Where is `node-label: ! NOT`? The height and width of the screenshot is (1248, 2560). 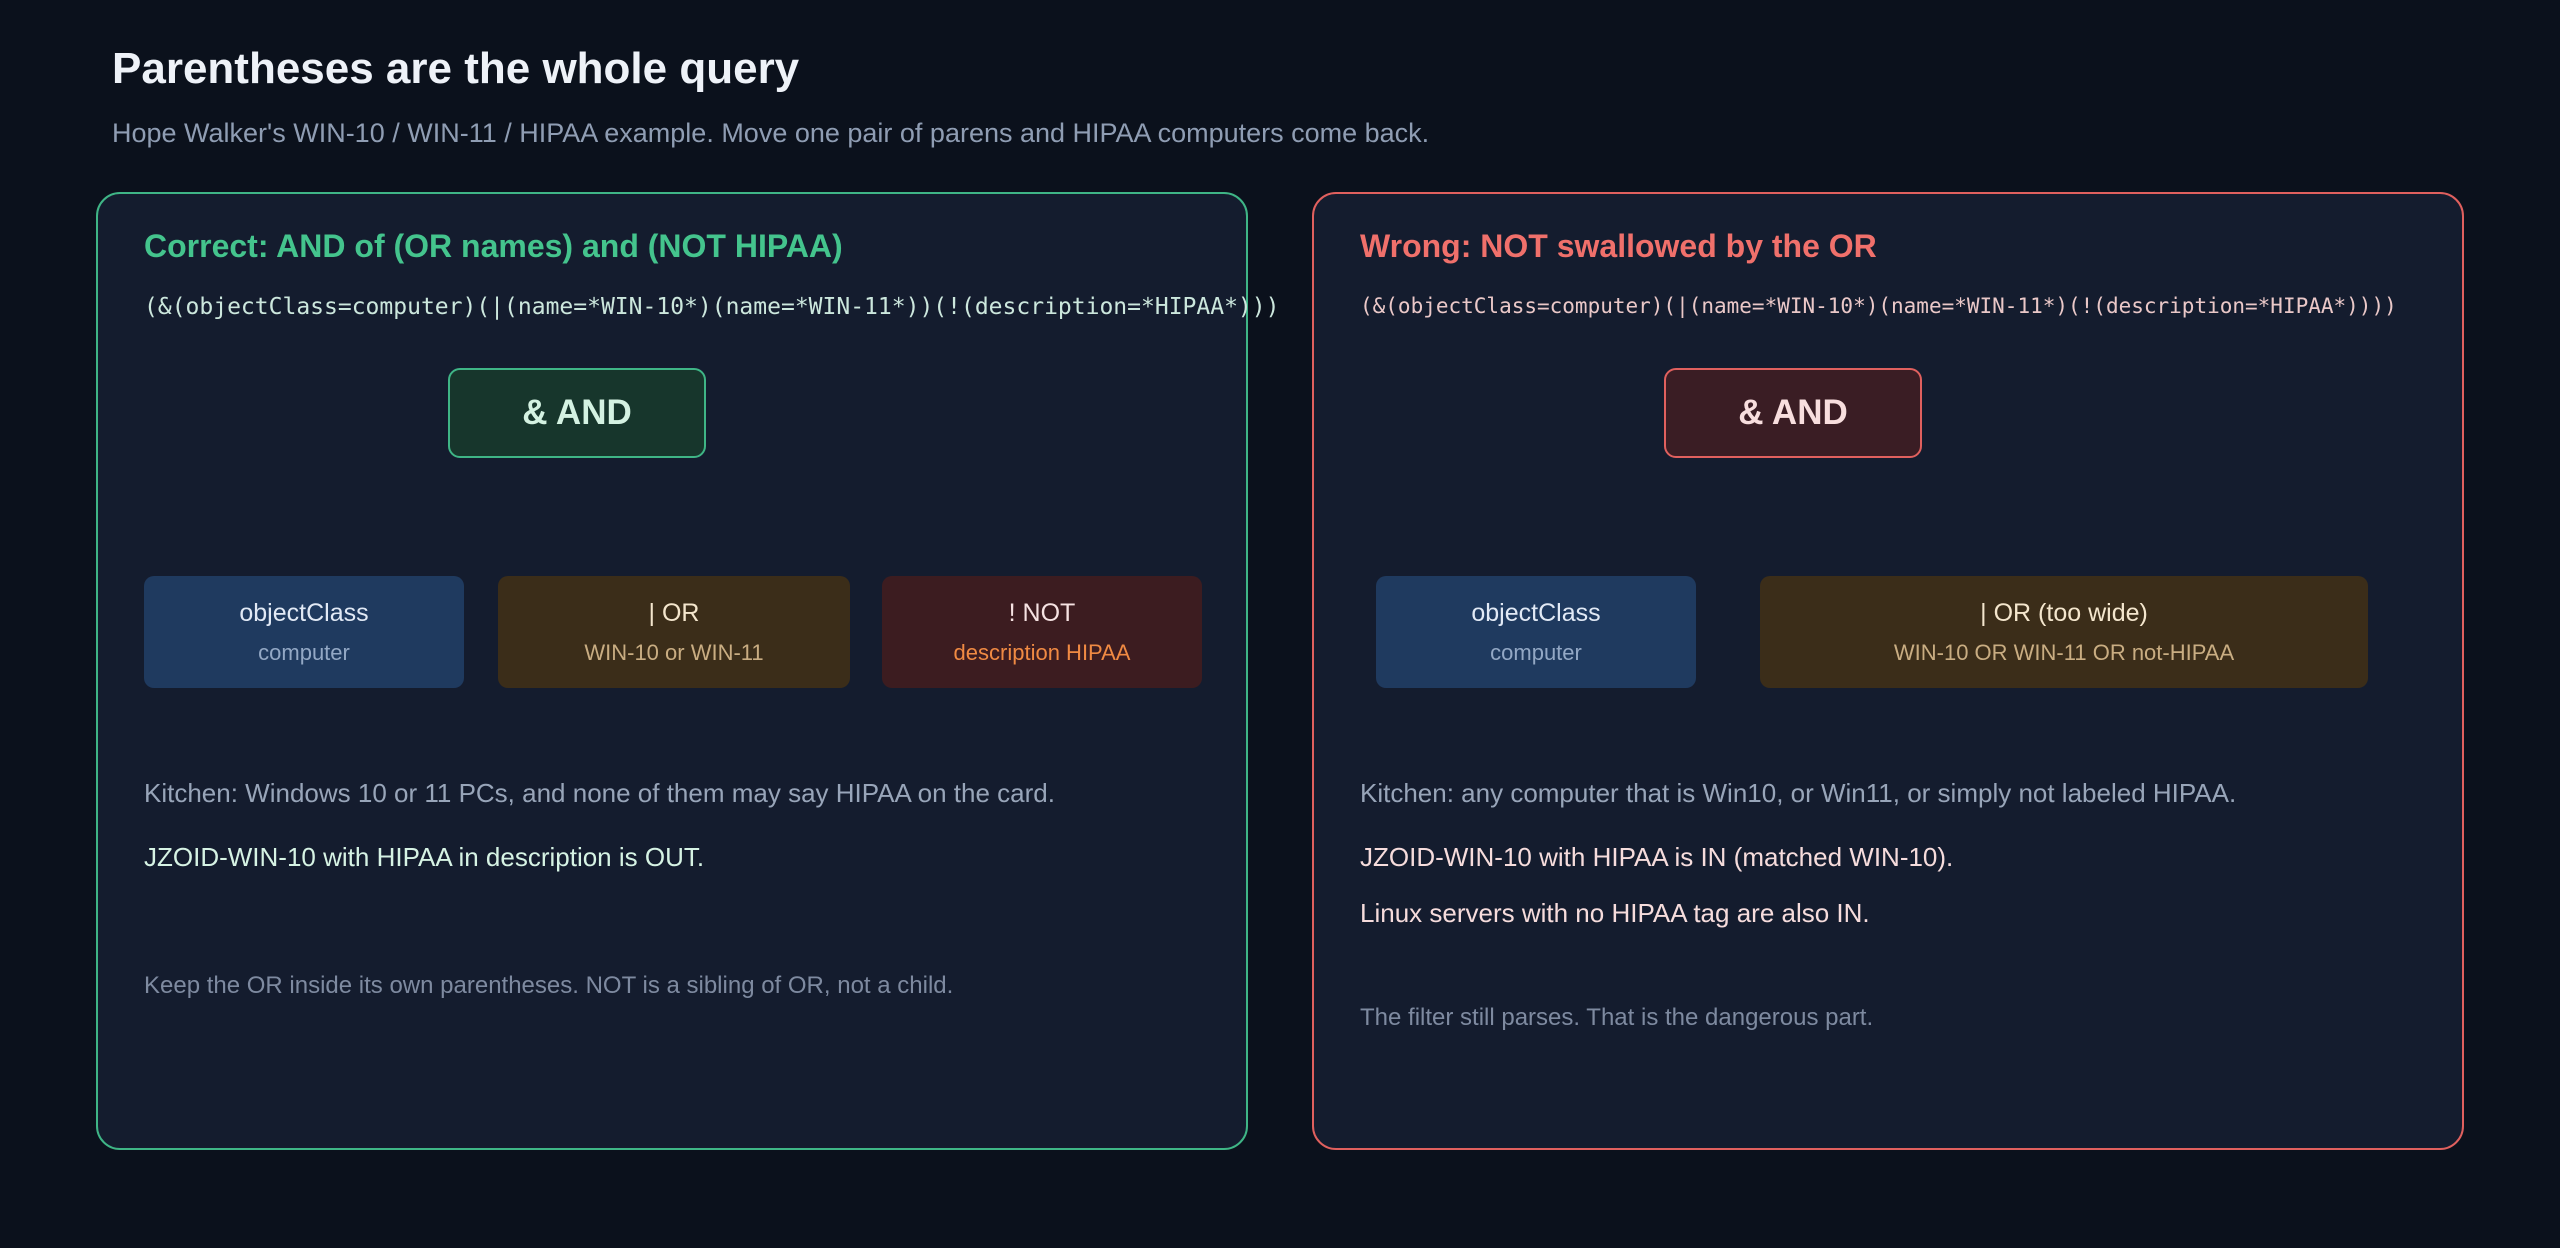
node-label: ! NOT is located at coordinates (1042, 612).